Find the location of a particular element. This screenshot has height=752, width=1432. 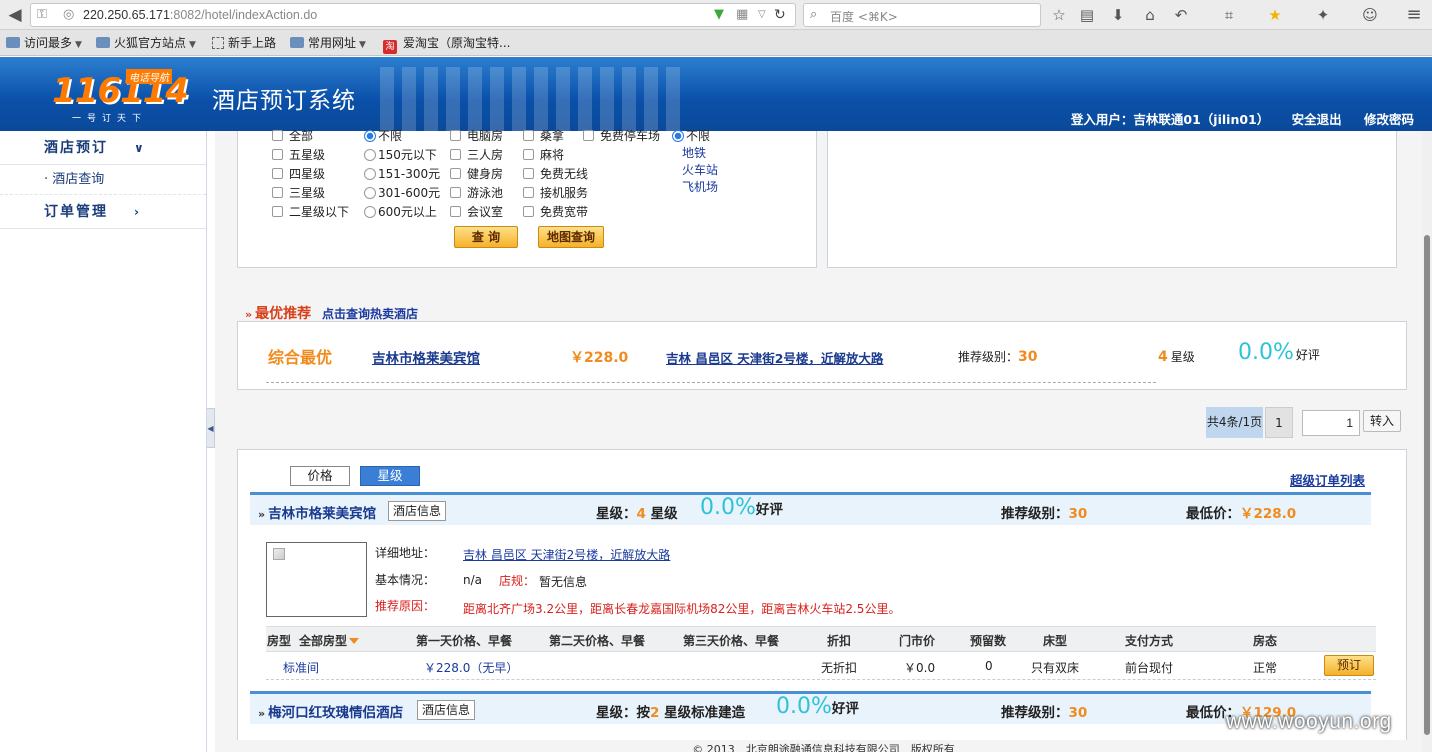

facility-option: 接机服务 is located at coordinates (555, 193).